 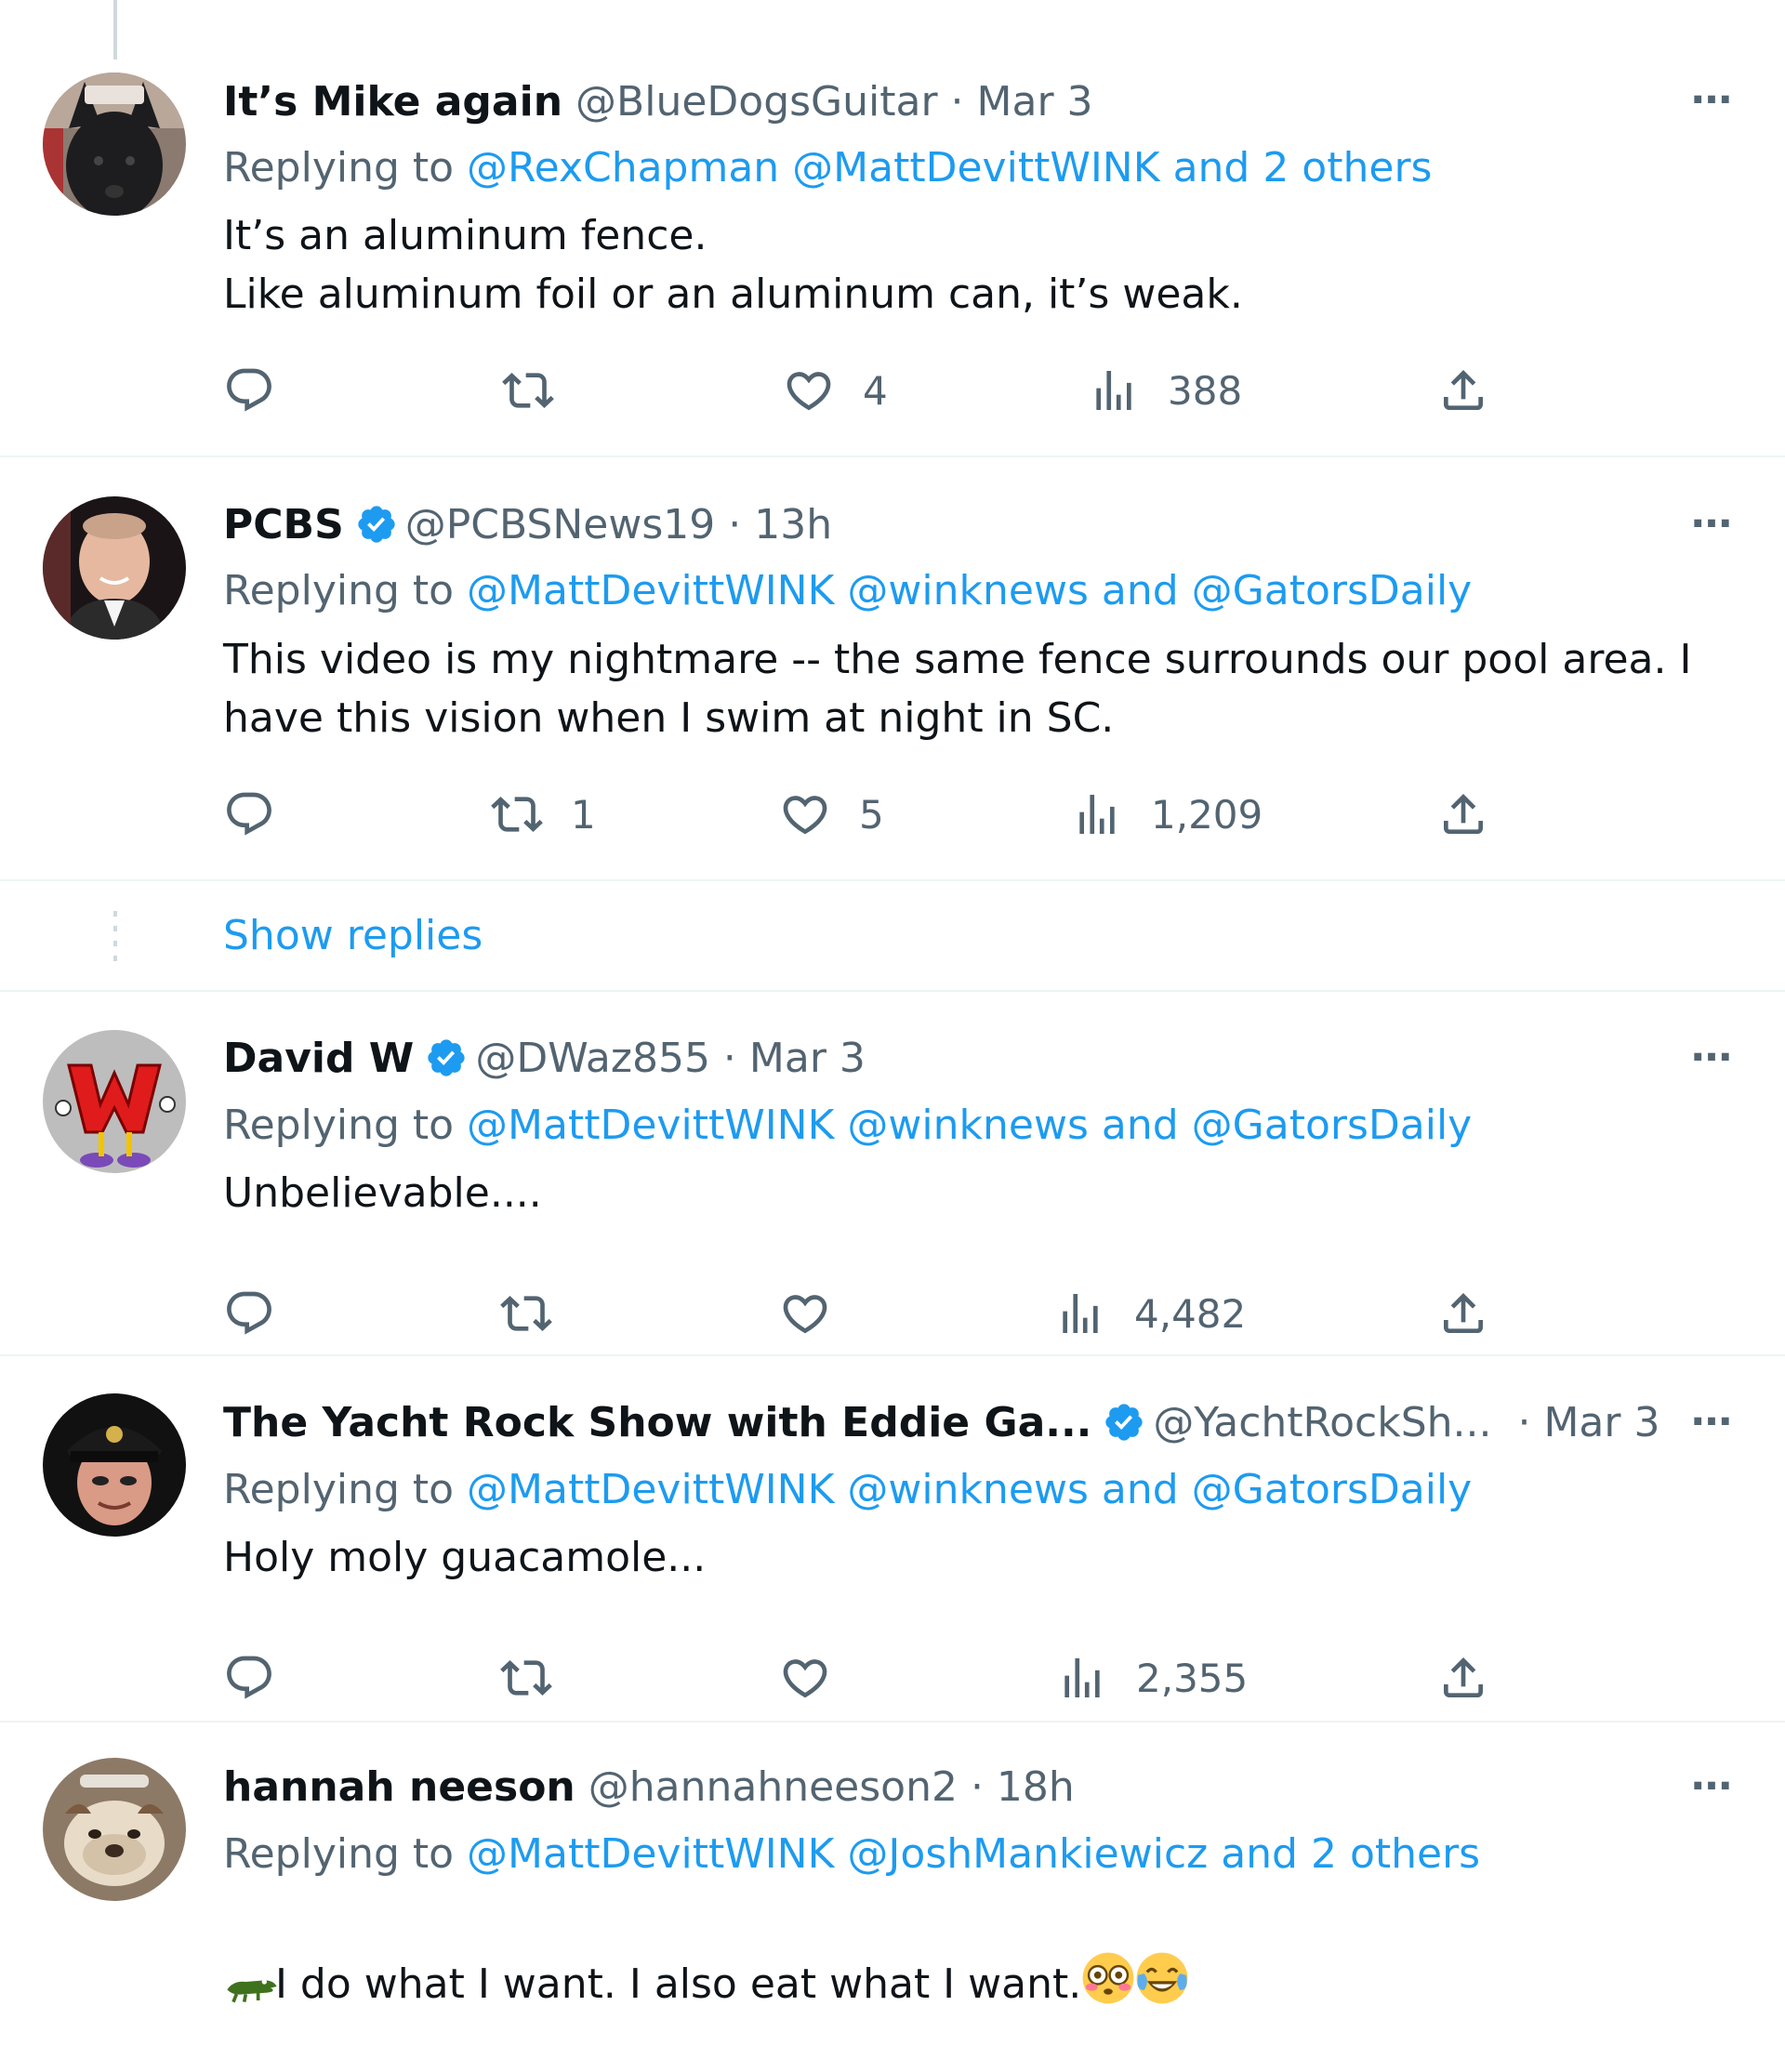 What do you see at coordinates (618, 524) in the screenshot?
I see `handle-and-time: @PCBSNews19 · 13h` at bounding box center [618, 524].